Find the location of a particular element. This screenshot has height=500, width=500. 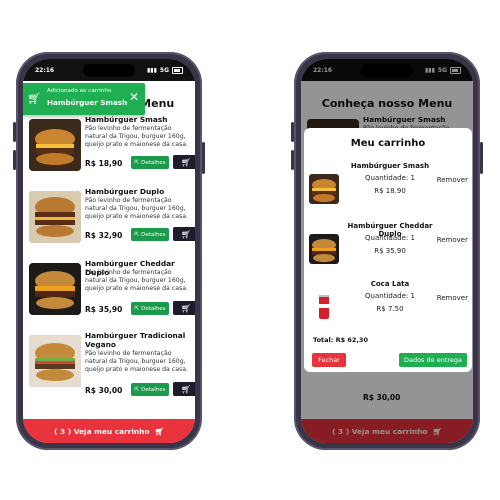

signal-icon: ▮▮▮ is located at coordinates (151, 70).